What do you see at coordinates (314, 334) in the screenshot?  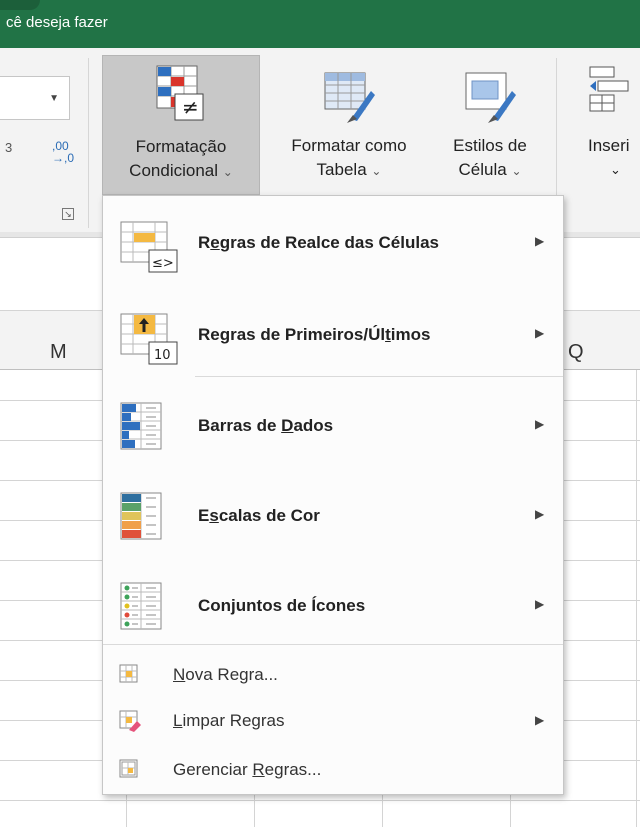 I see `top-bottom-rules-label: Regras de Primeiros/Últimos` at bounding box center [314, 334].